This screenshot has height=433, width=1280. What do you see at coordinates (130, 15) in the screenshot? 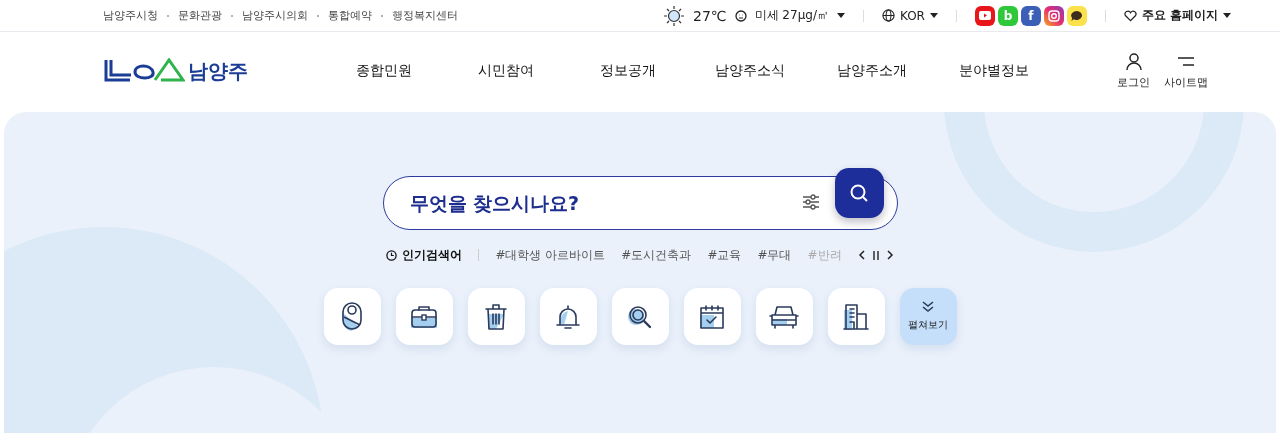
I see `top-link: 남양주시청` at bounding box center [130, 15].